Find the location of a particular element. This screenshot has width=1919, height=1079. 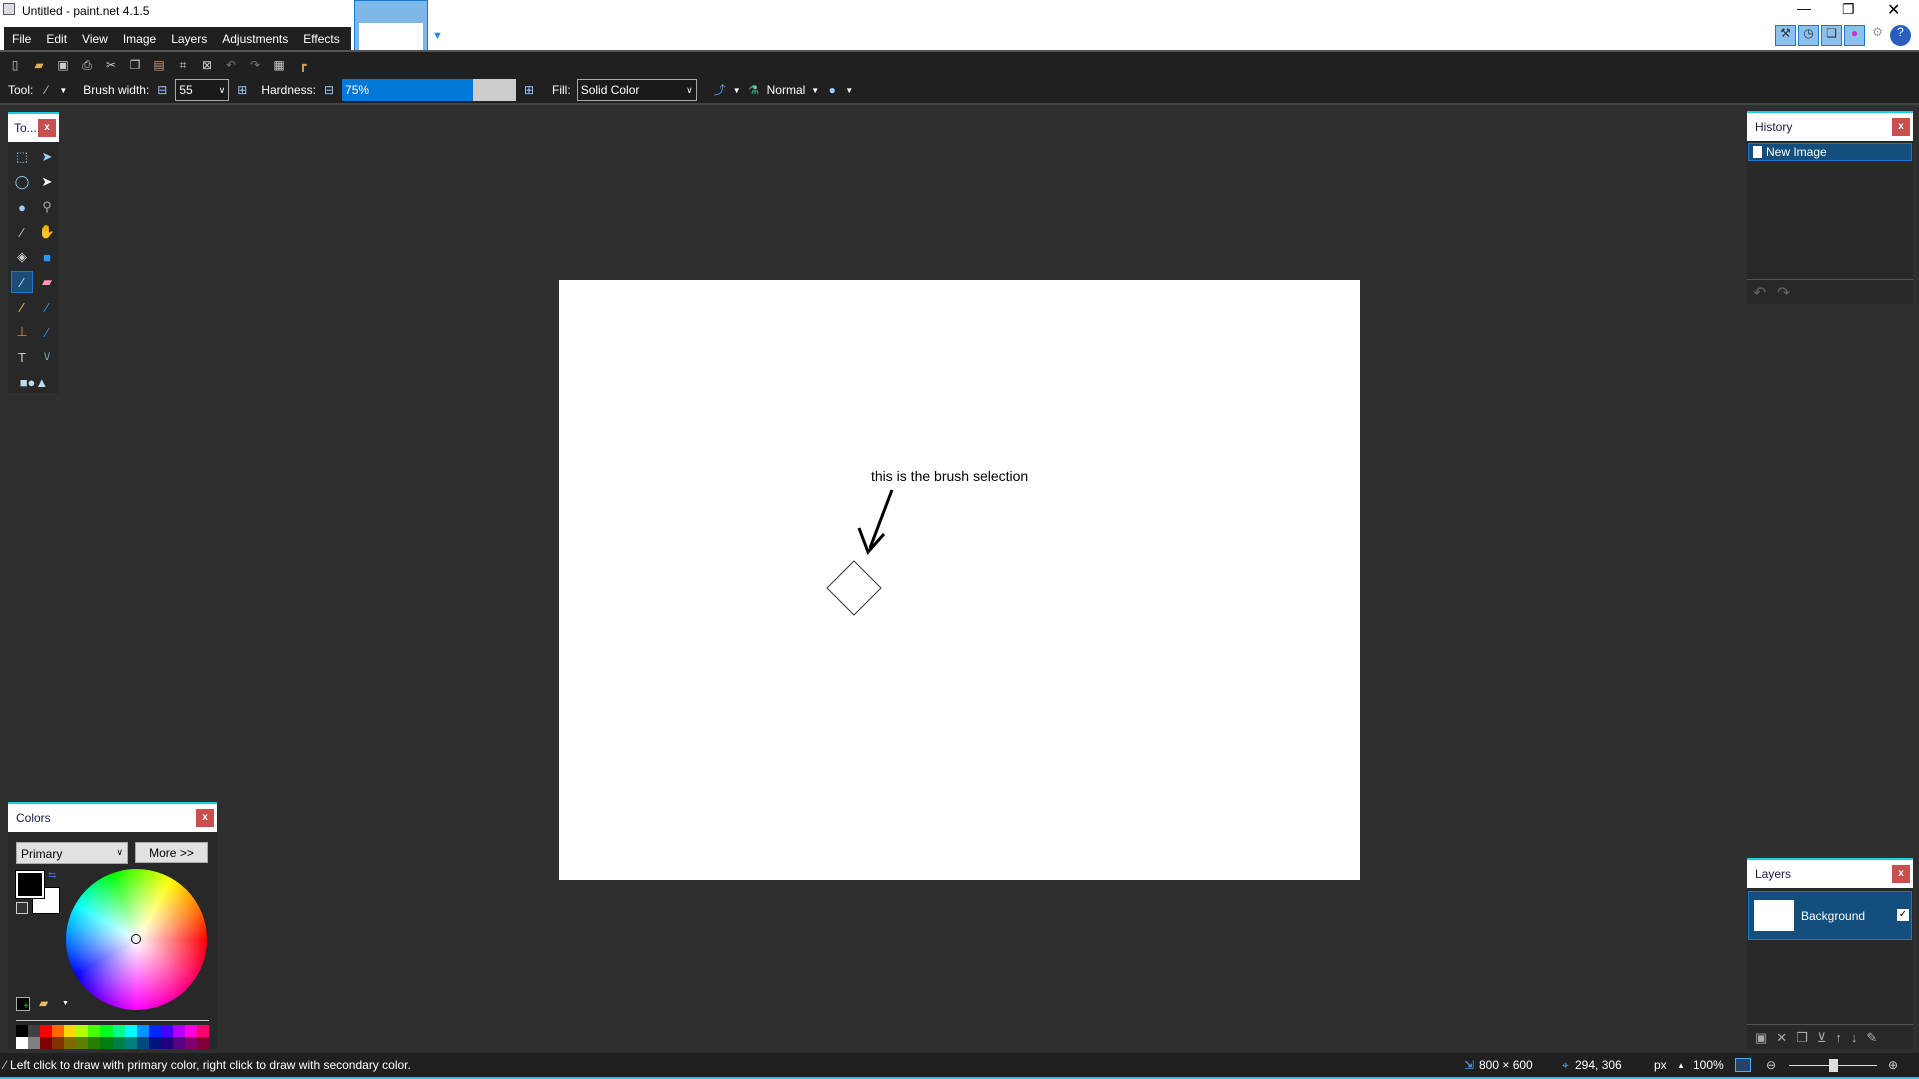

color-wheel-cursor is located at coordinates (136, 939).